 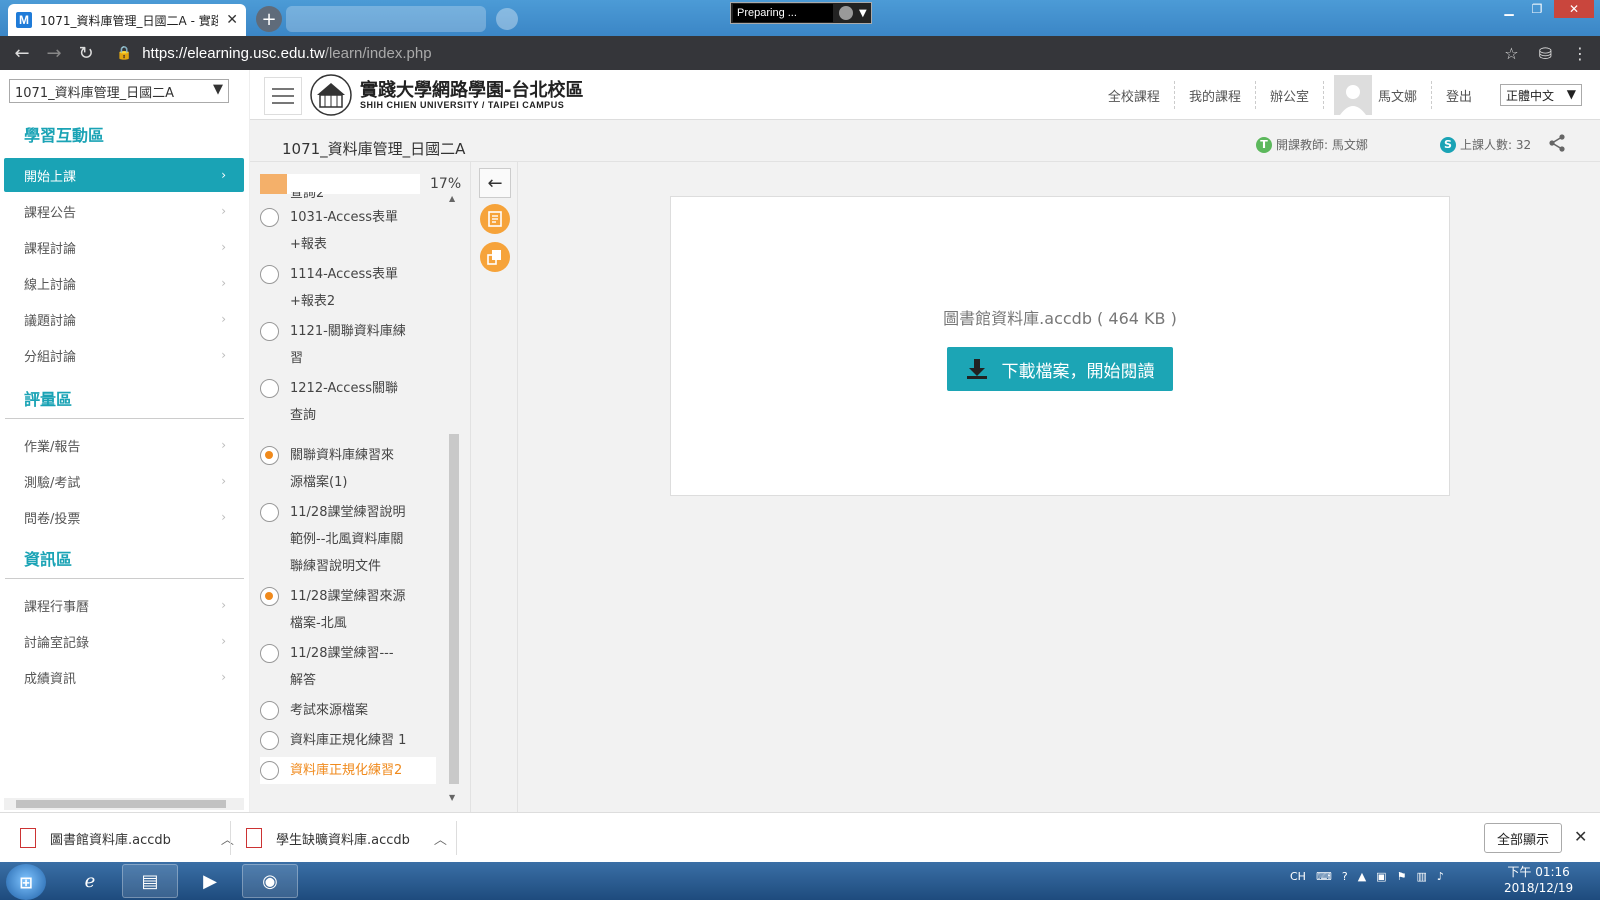 What do you see at coordinates (1509, 9) in the screenshot?
I see `minimize-icon: ▁` at bounding box center [1509, 9].